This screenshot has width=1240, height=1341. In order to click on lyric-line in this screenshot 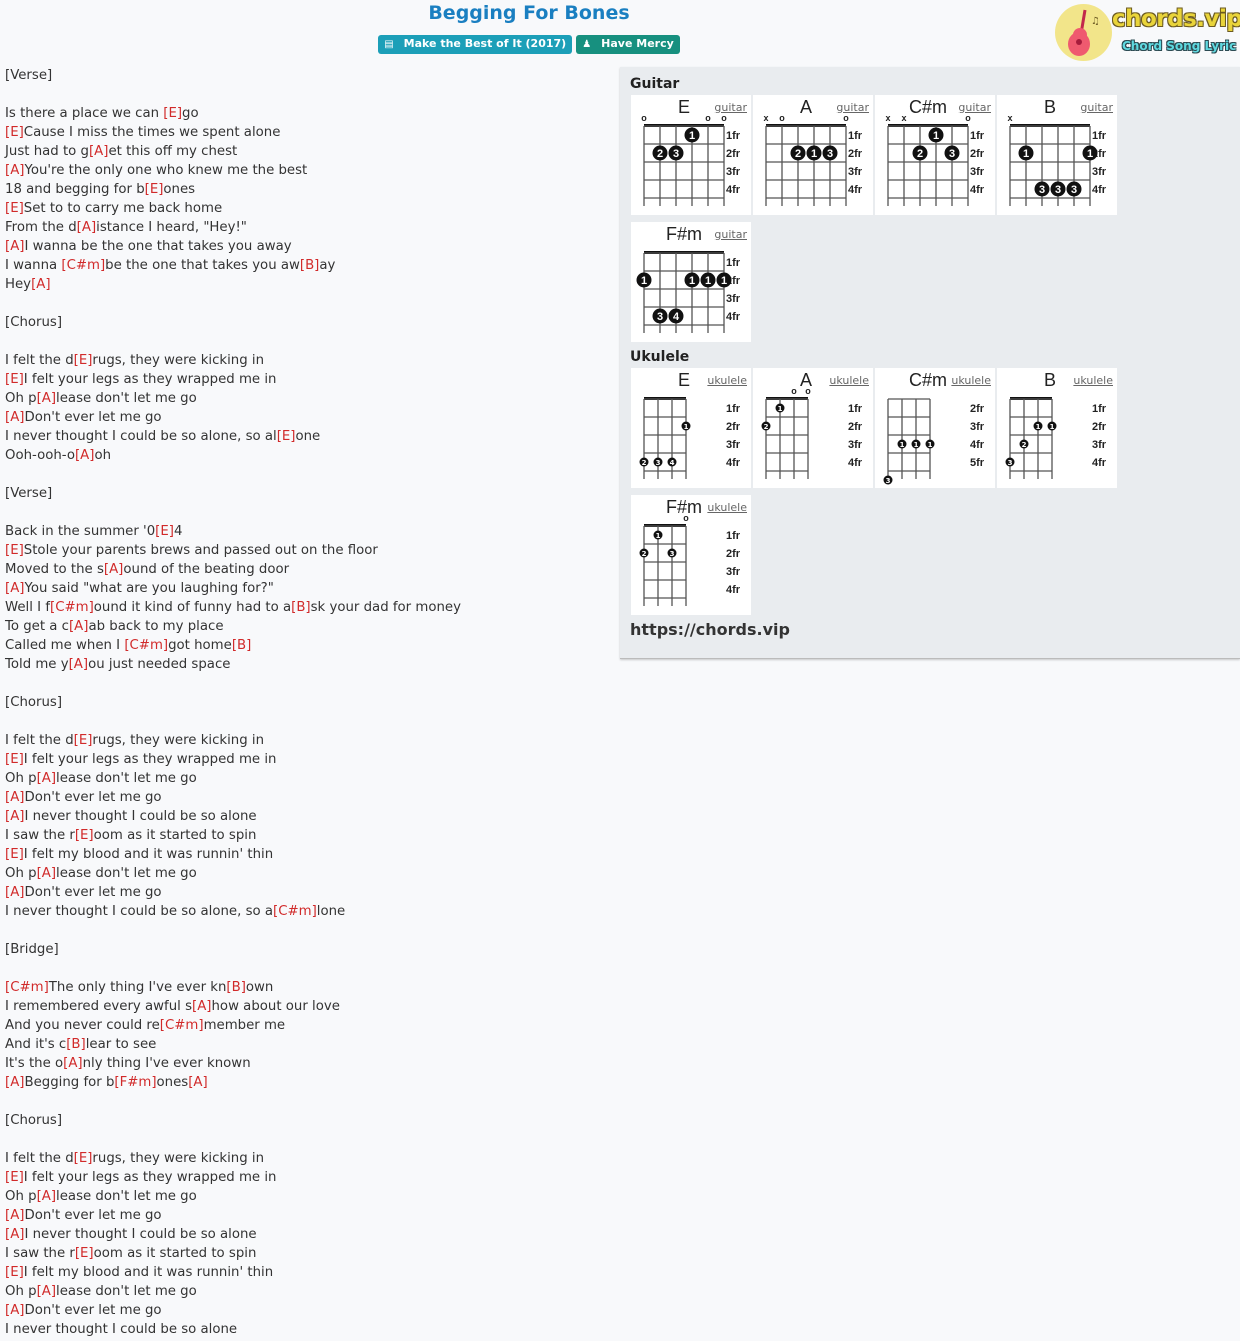, I will do `click(305, 930)`.